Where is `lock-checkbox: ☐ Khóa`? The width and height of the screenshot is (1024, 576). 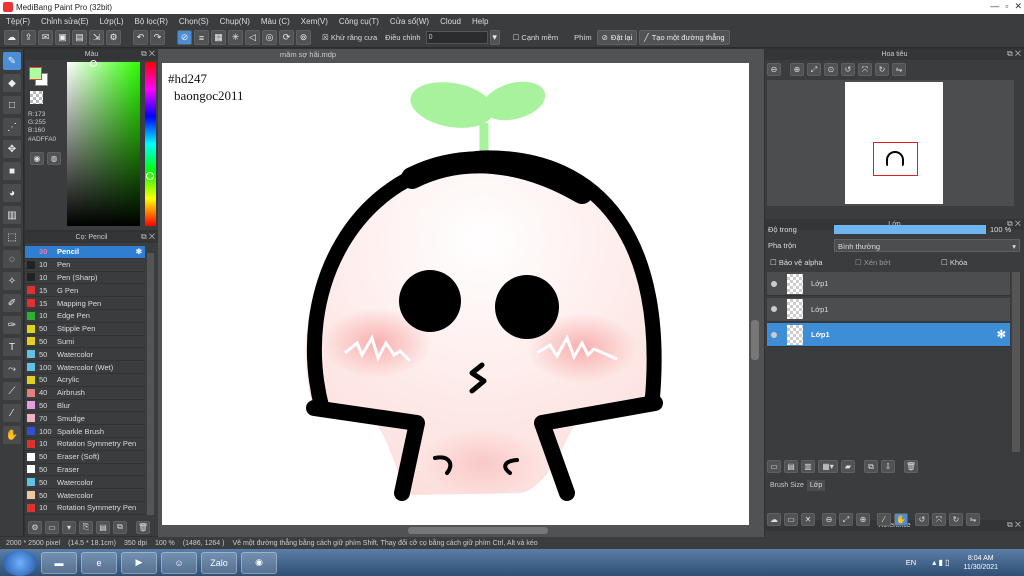 lock-checkbox: ☐ Khóa is located at coordinates (954, 262).